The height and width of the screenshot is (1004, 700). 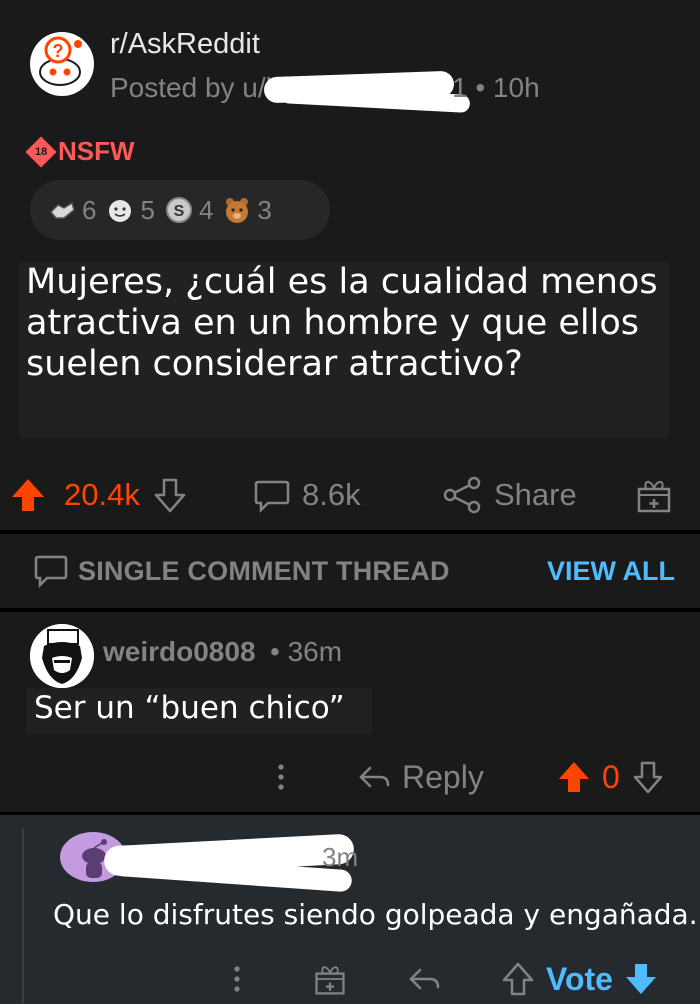 I want to click on comment-bubble-icon, so click(x=272, y=497).